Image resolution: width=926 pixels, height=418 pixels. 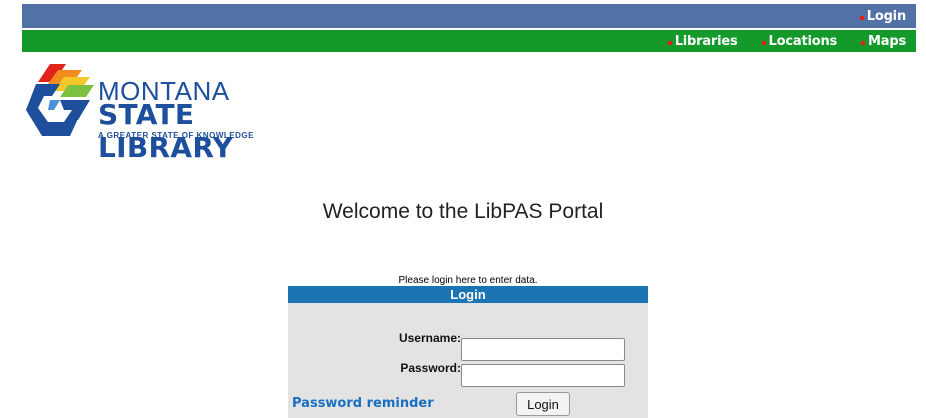 What do you see at coordinates (543, 349) in the screenshot?
I see `username-input` at bounding box center [543, 349].